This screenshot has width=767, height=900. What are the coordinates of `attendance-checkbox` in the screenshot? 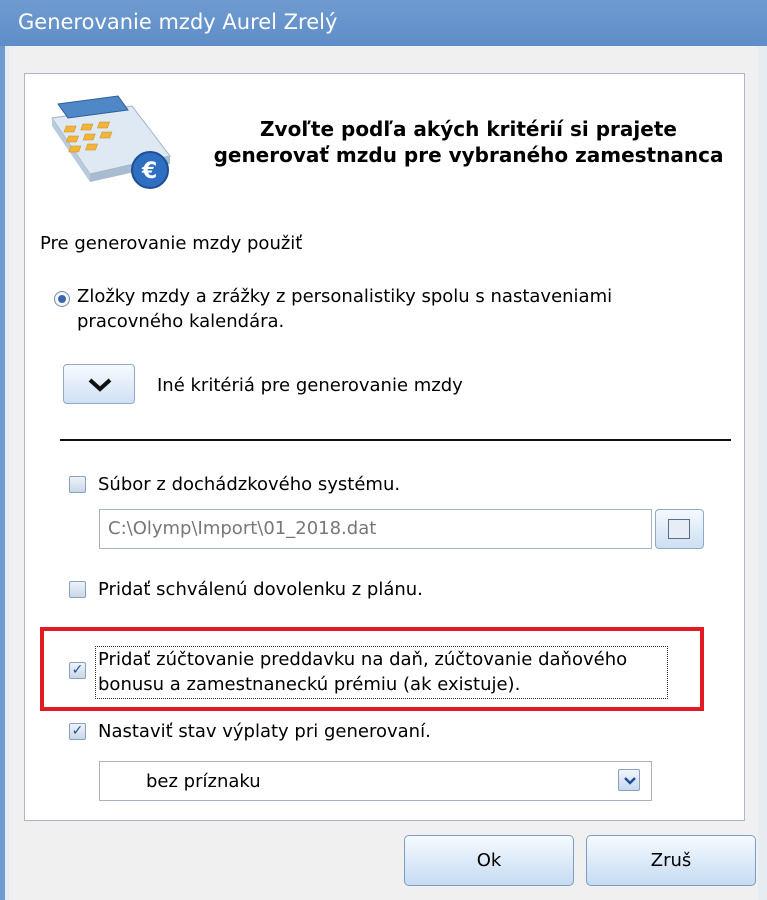 It's located at (77, 484).